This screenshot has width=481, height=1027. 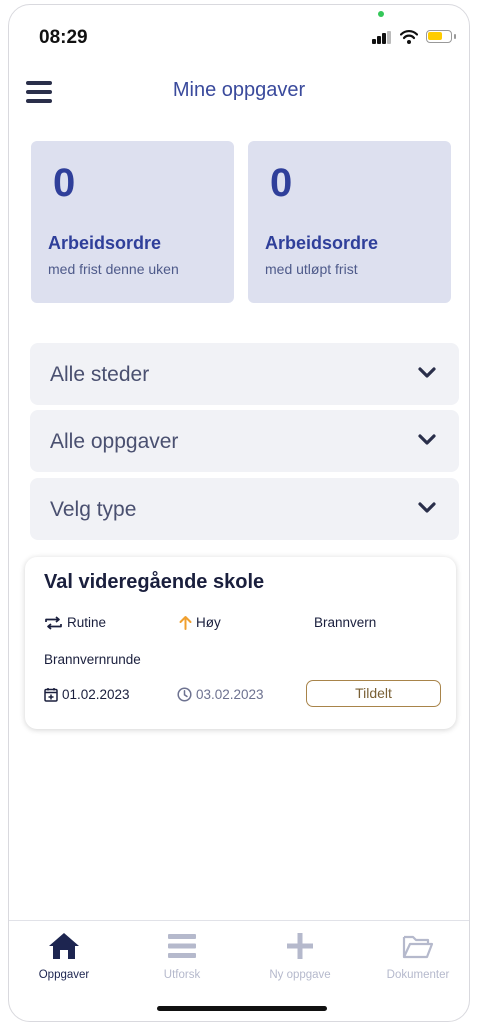 I want to click on task-due-date-value: 03.02.2023, so click(x=230, y=694).